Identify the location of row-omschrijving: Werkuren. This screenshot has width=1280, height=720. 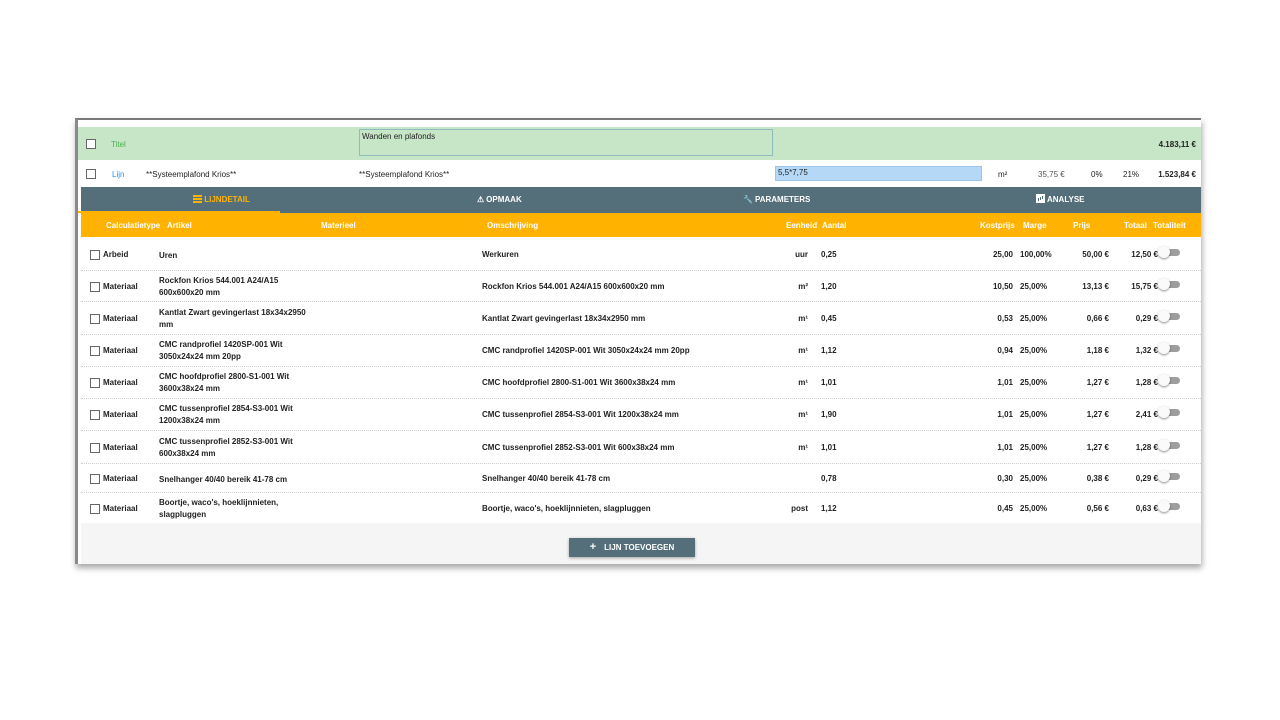
(500, 254).